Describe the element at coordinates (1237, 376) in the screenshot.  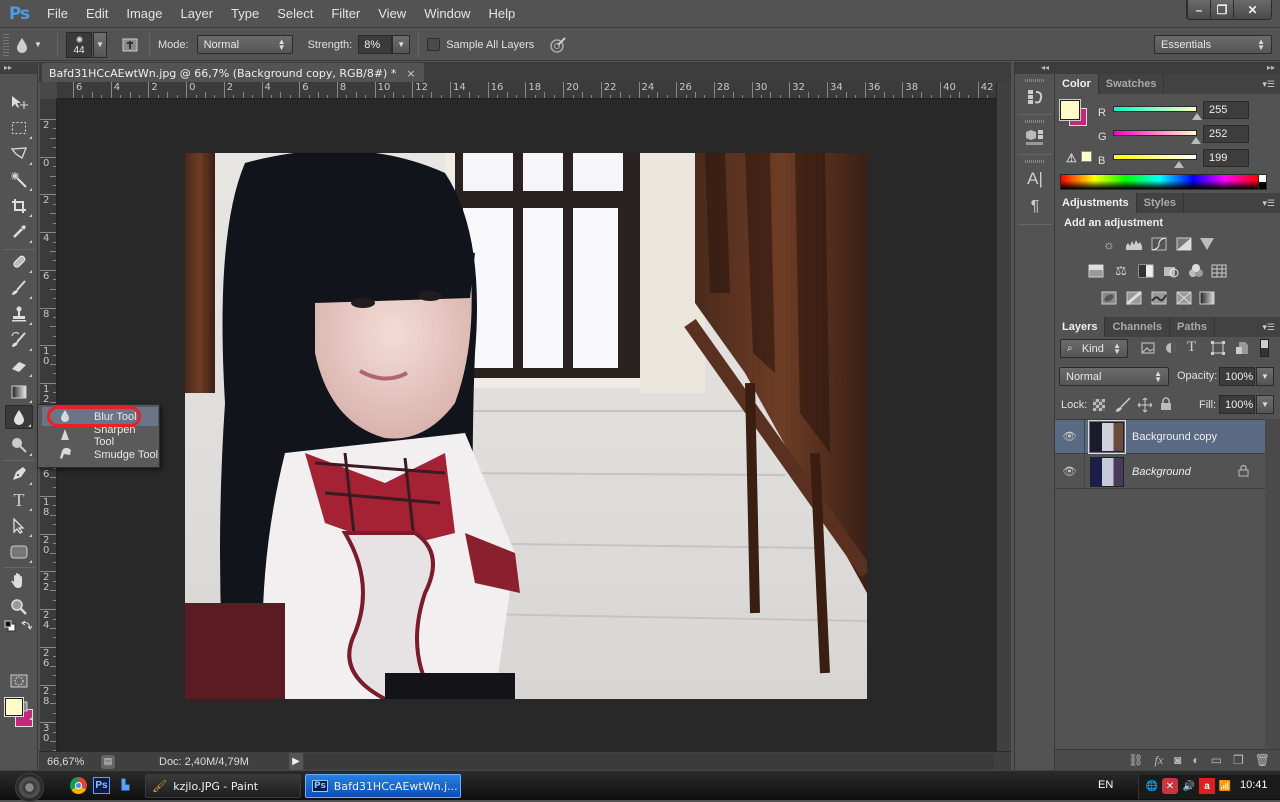
I see `opacity-input: 100%` at that location.